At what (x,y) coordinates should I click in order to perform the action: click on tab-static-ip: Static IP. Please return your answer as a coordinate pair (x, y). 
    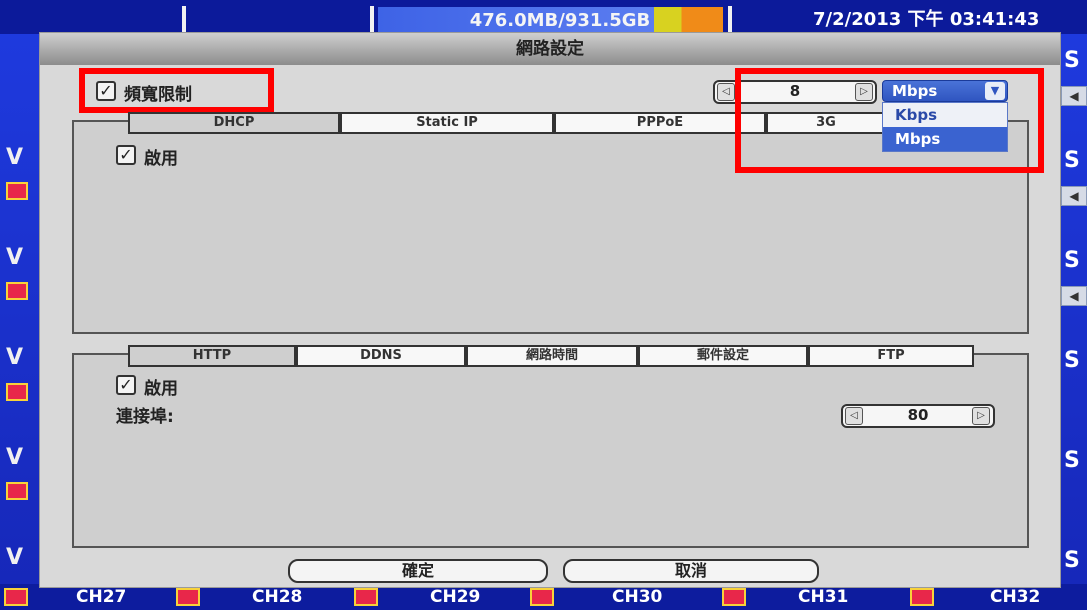
    Looking at the image, I should click on (447, 123).